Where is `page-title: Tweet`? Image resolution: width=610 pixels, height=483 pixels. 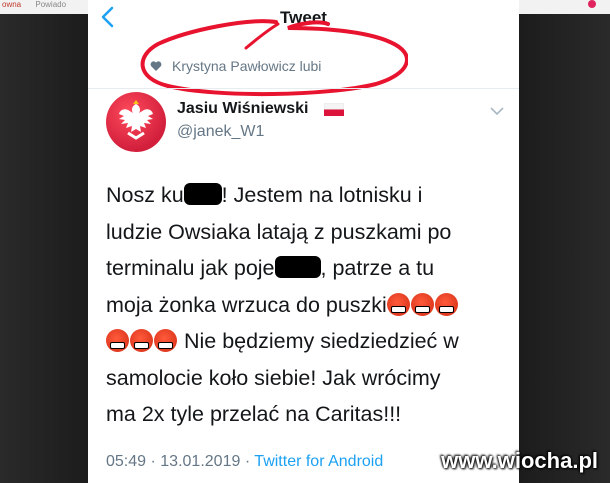 page-title: Tweet is located at coordinates (303, 17).